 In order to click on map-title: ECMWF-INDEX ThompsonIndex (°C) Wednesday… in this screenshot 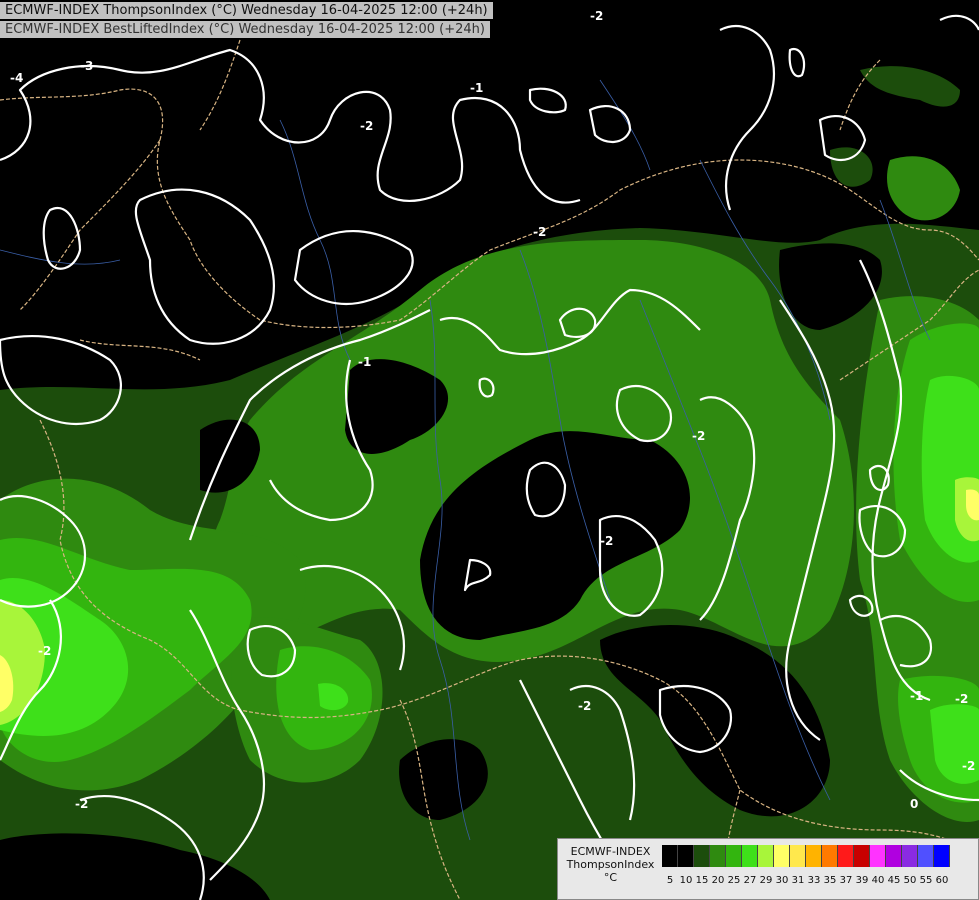, I will do `click(246, 10)`.